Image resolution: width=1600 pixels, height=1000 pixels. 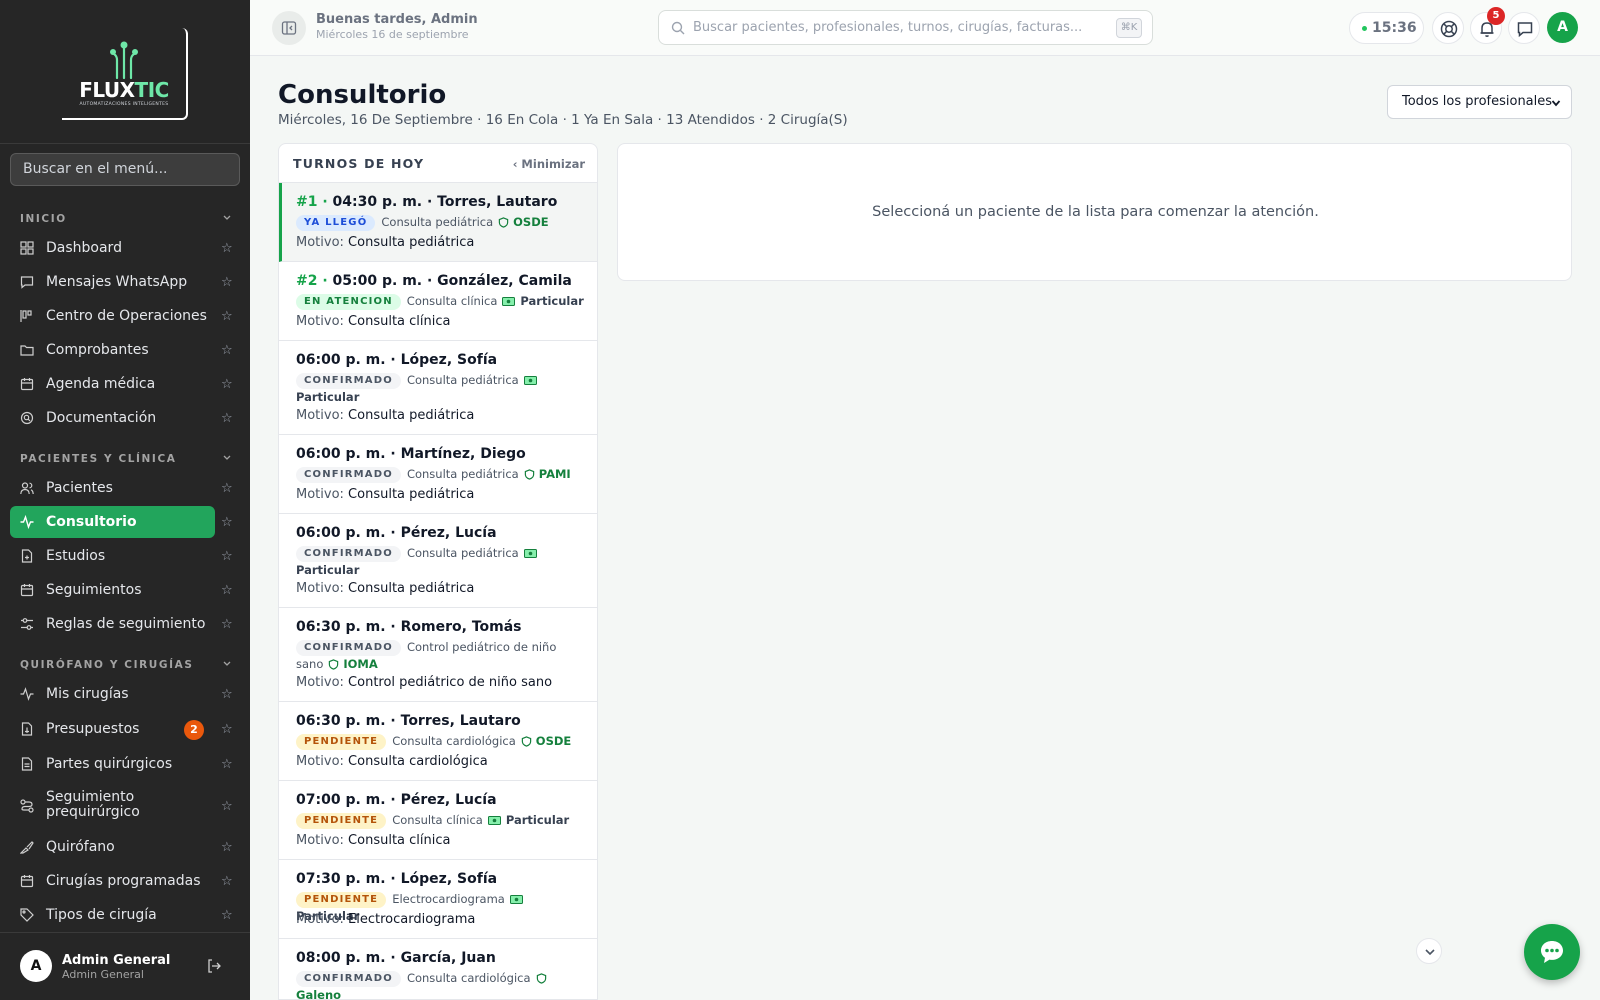 I want to click on appointment-title: 07:30 p. m. · López, Sofía, so click(x=396, y=879).